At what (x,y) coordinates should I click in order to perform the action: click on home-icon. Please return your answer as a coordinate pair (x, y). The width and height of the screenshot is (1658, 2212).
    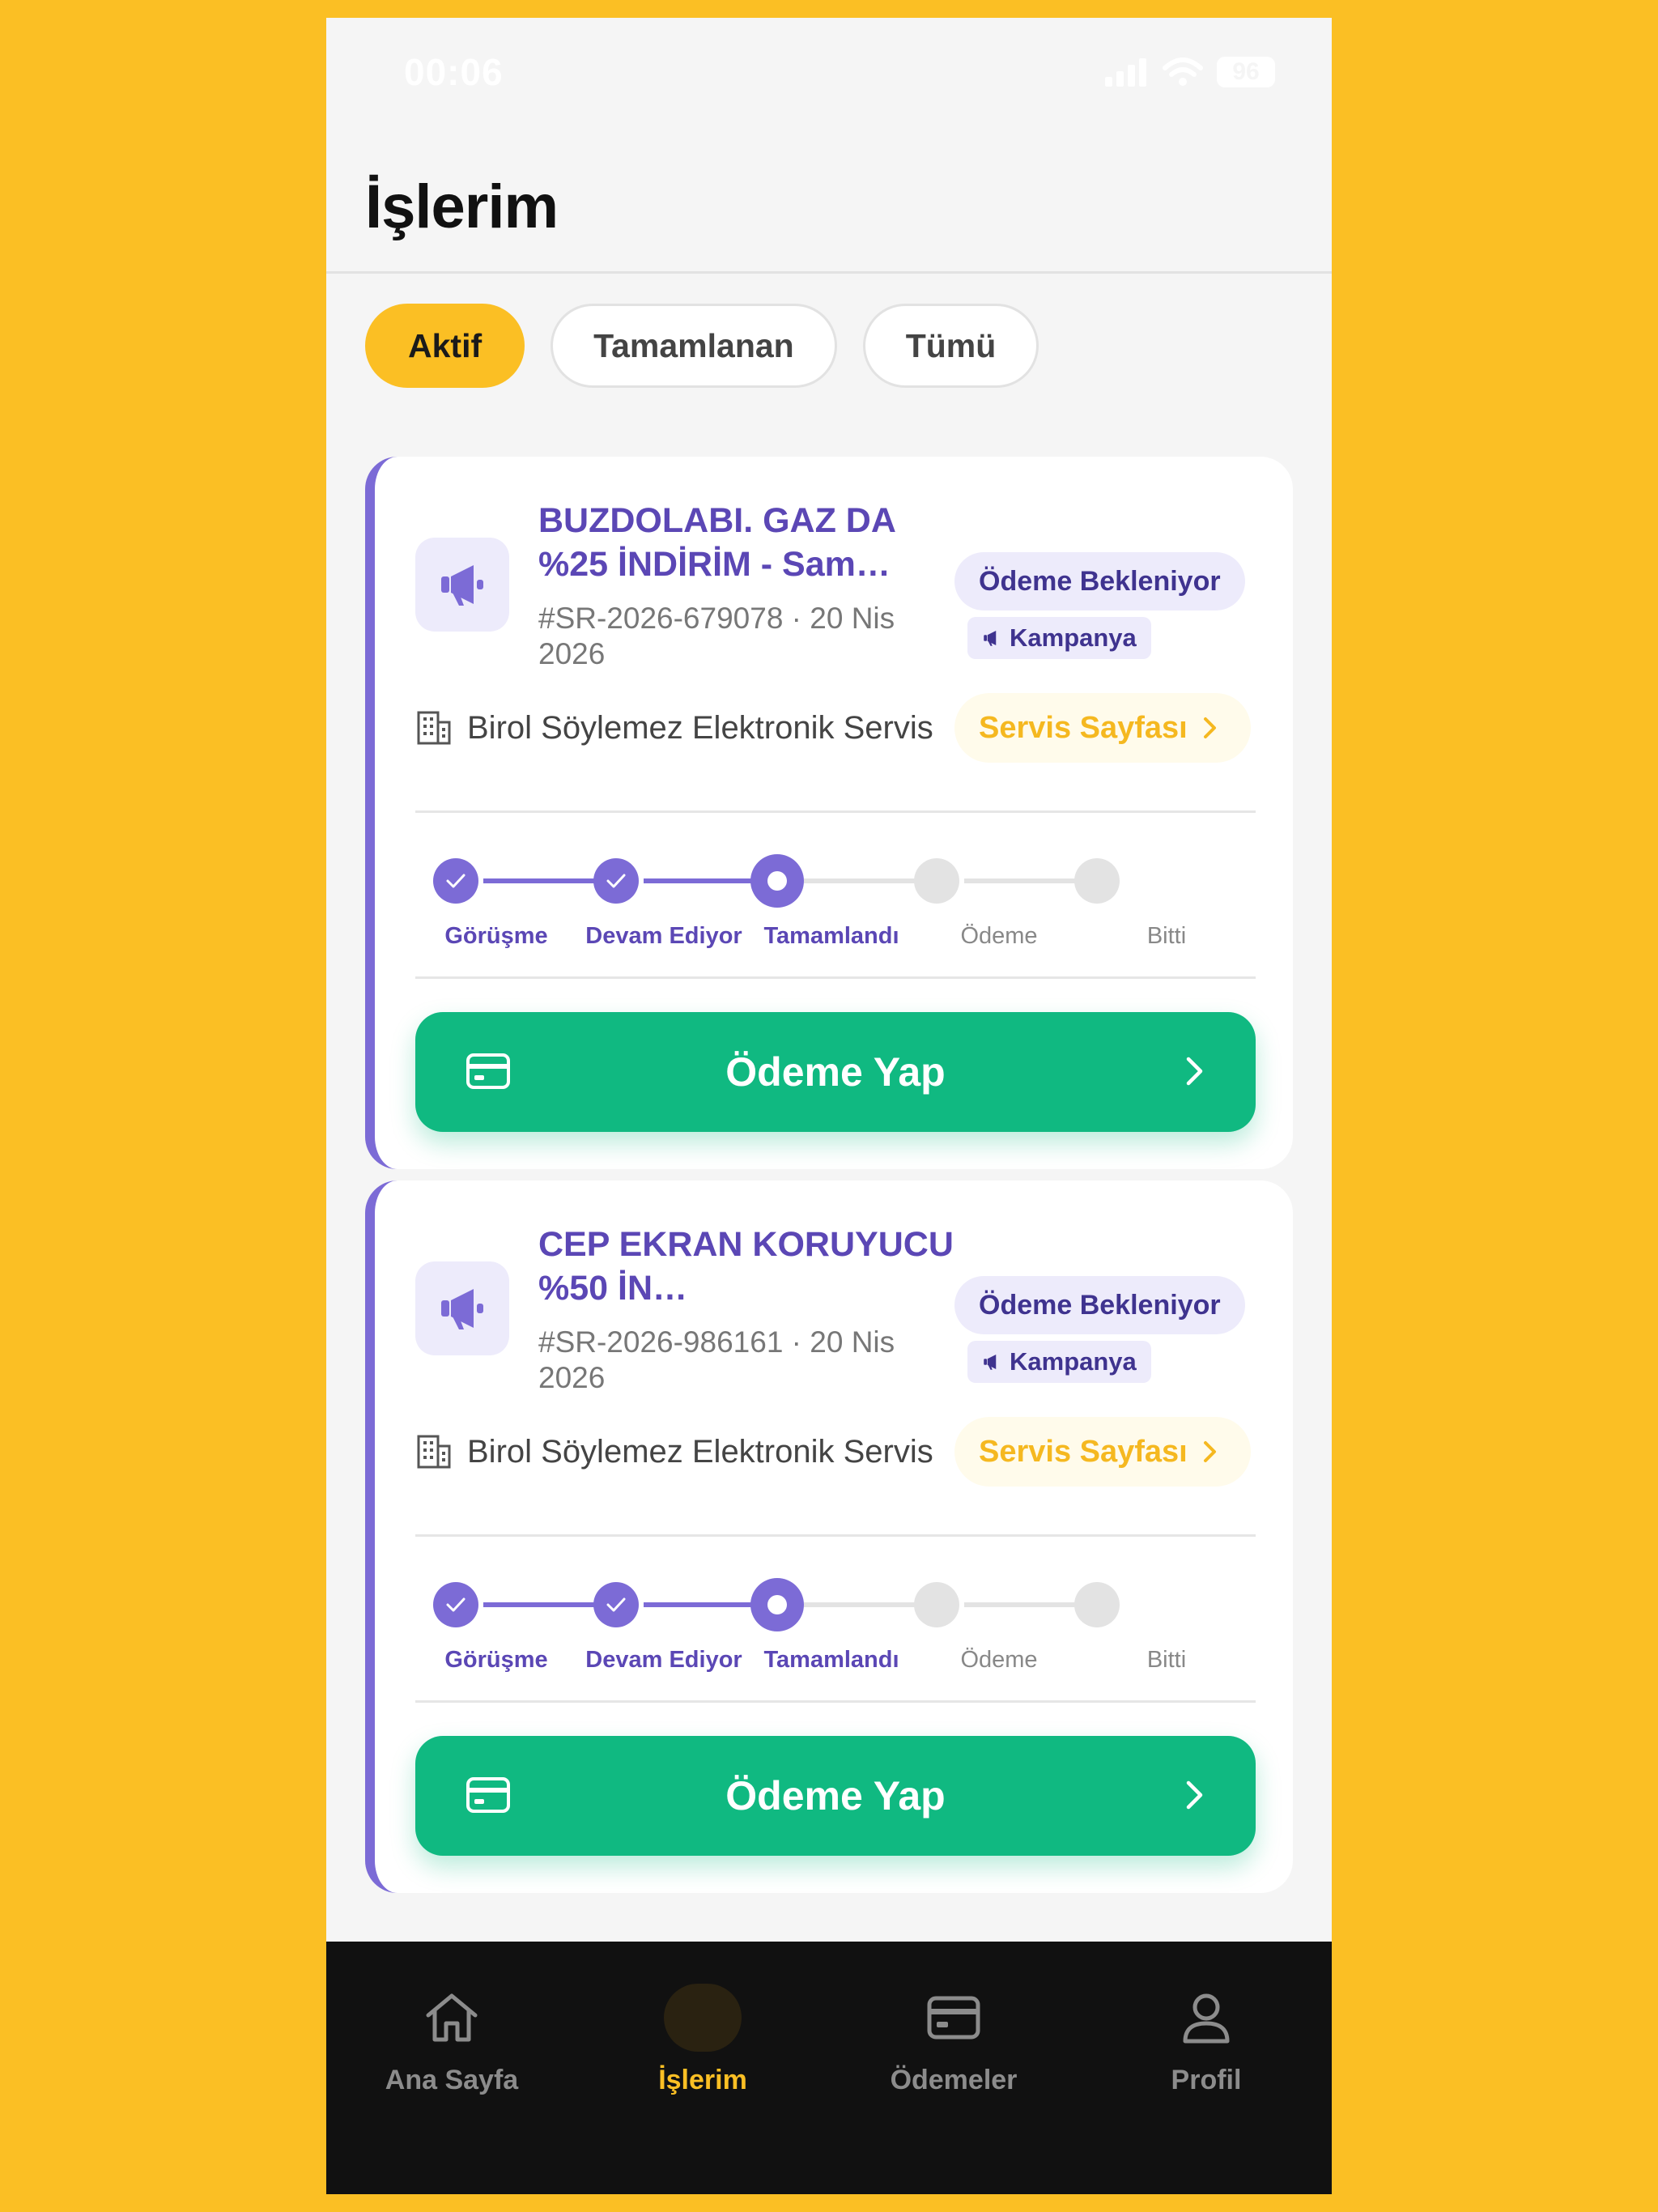
    Looking at the image, I should click on (452, 2018).